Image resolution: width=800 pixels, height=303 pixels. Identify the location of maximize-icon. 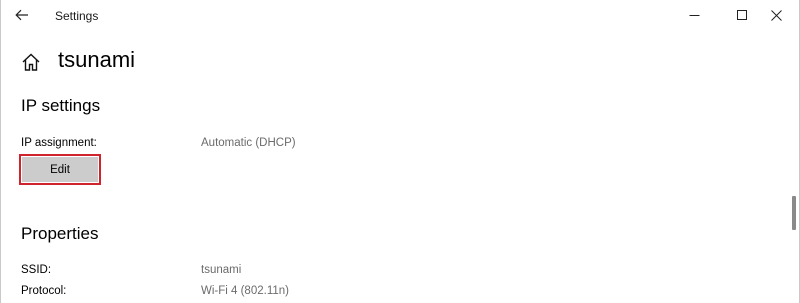
(742, 15).